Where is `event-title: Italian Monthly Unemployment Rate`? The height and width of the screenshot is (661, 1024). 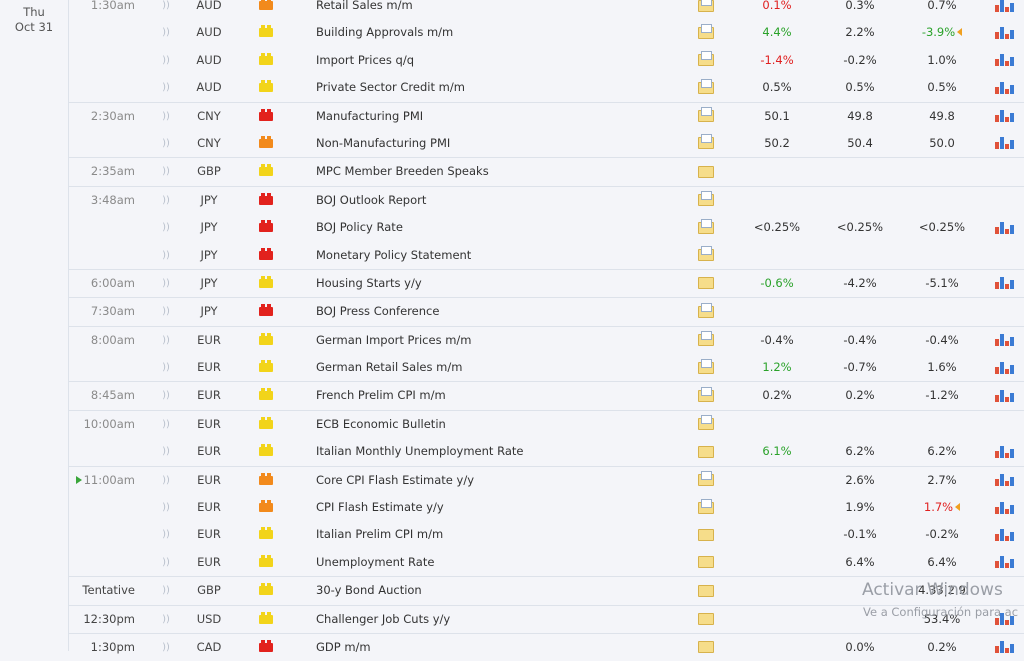
event-title: Italian Monthly Unemployment Rate is located at coordinates (501, 451).